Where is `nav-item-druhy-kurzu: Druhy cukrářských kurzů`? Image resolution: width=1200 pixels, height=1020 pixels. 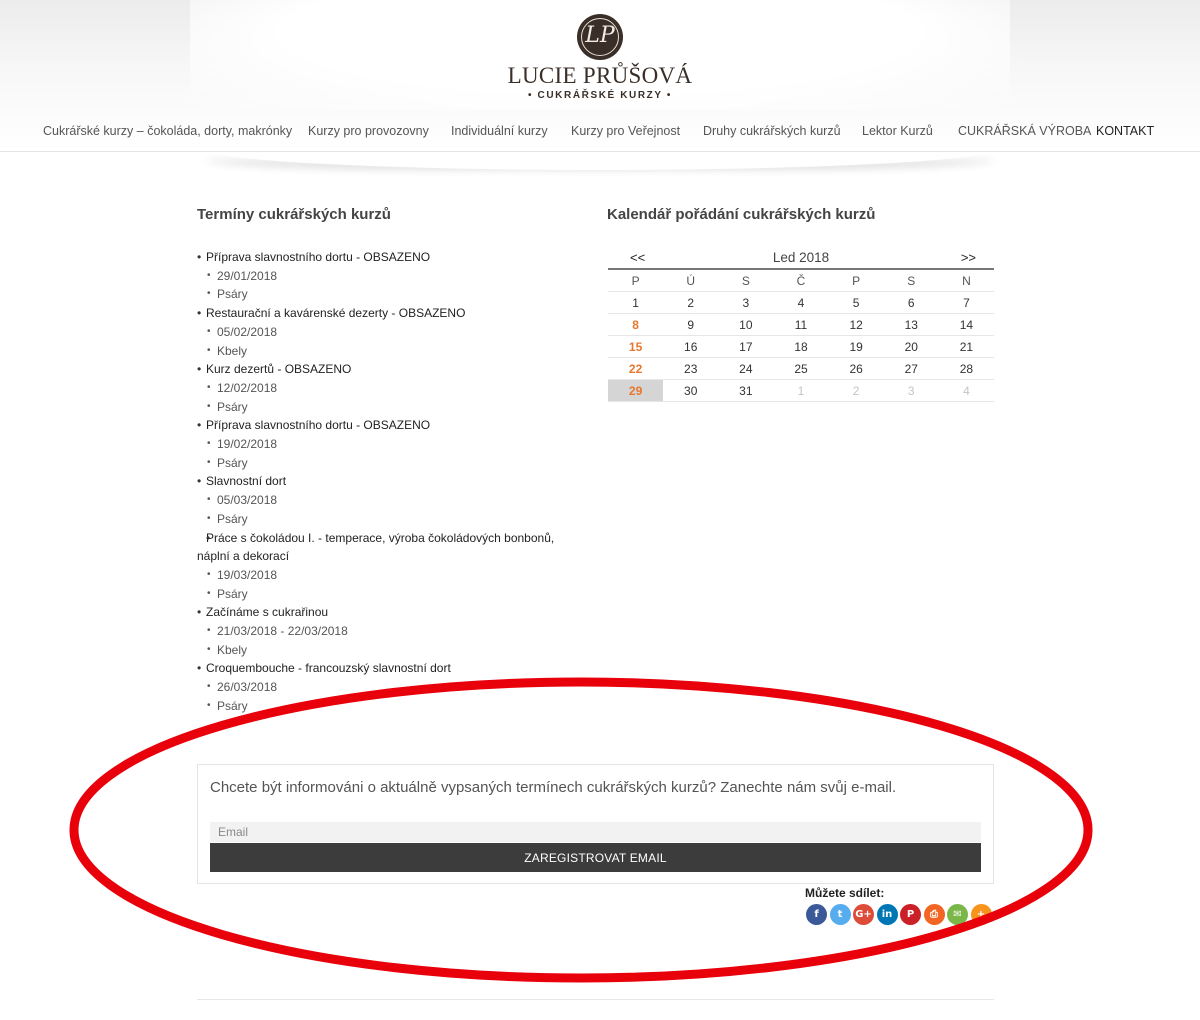
nav-item-druhy-kurzu: Druhy cukrářských kurzů is located at coordinates (772, 131).